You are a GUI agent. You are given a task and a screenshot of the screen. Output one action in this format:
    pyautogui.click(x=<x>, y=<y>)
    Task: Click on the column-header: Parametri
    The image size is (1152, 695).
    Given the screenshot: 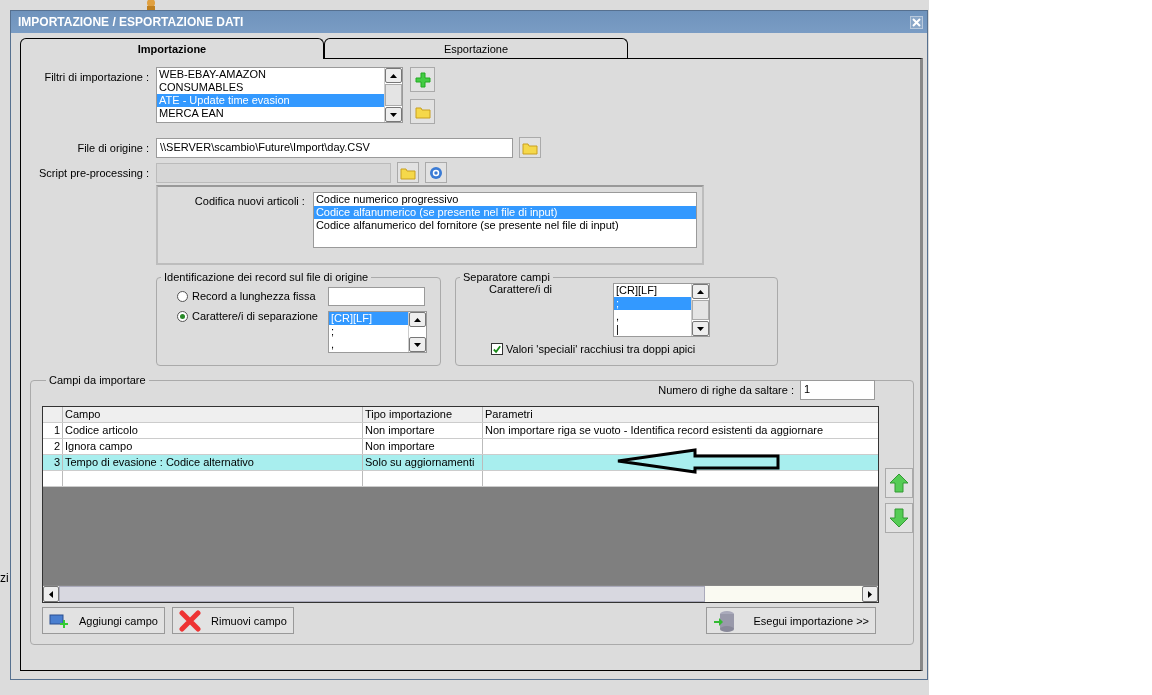 What is the action you would take?
    pyautogui.click(x=680, y=414)
    